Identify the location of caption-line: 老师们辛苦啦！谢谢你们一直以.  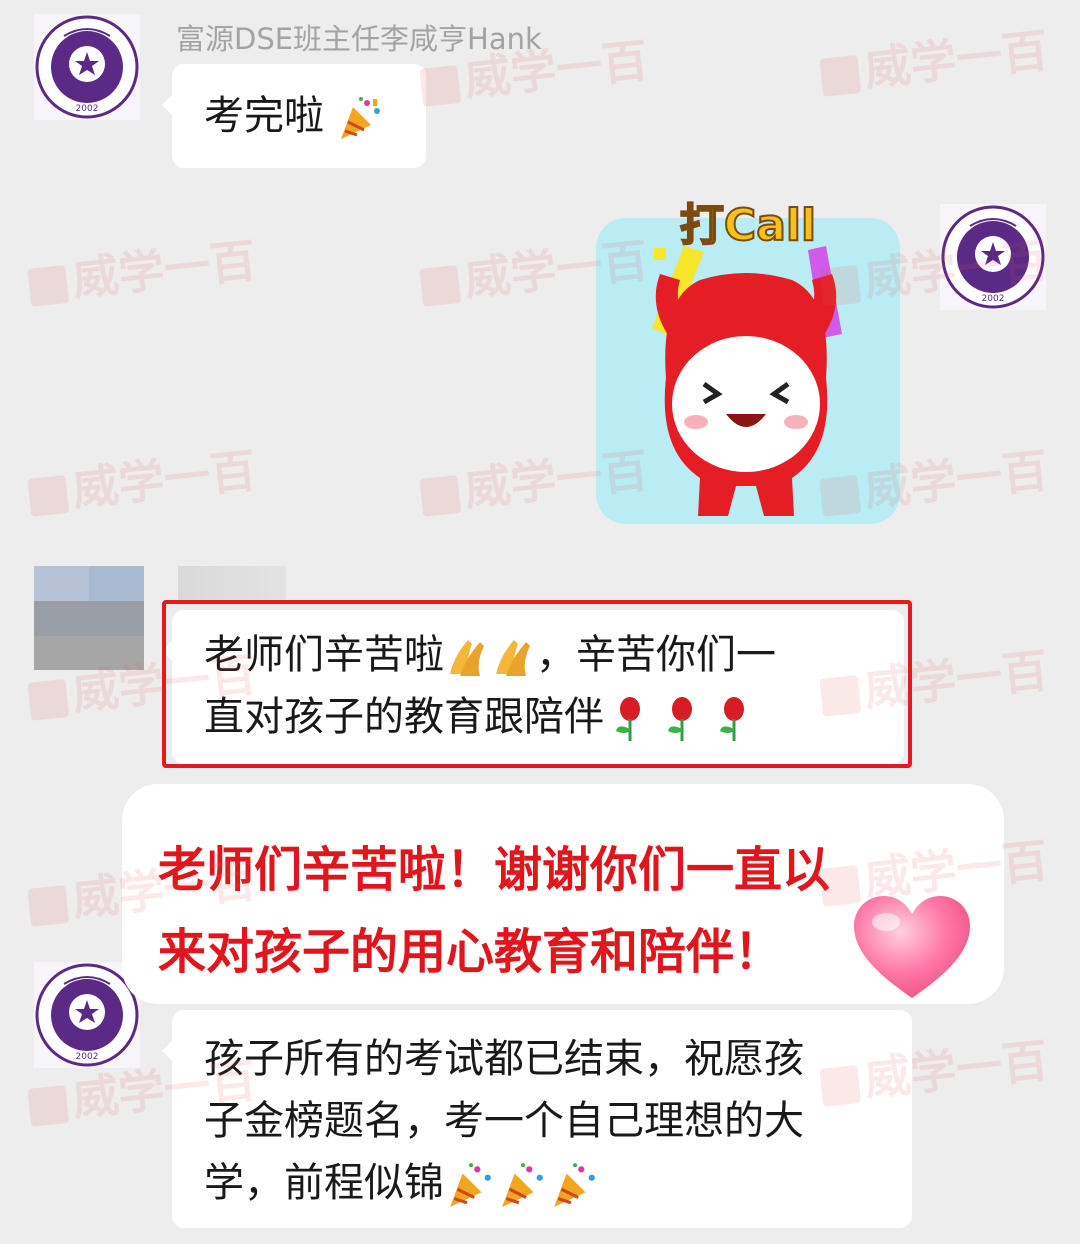
(494, 870).